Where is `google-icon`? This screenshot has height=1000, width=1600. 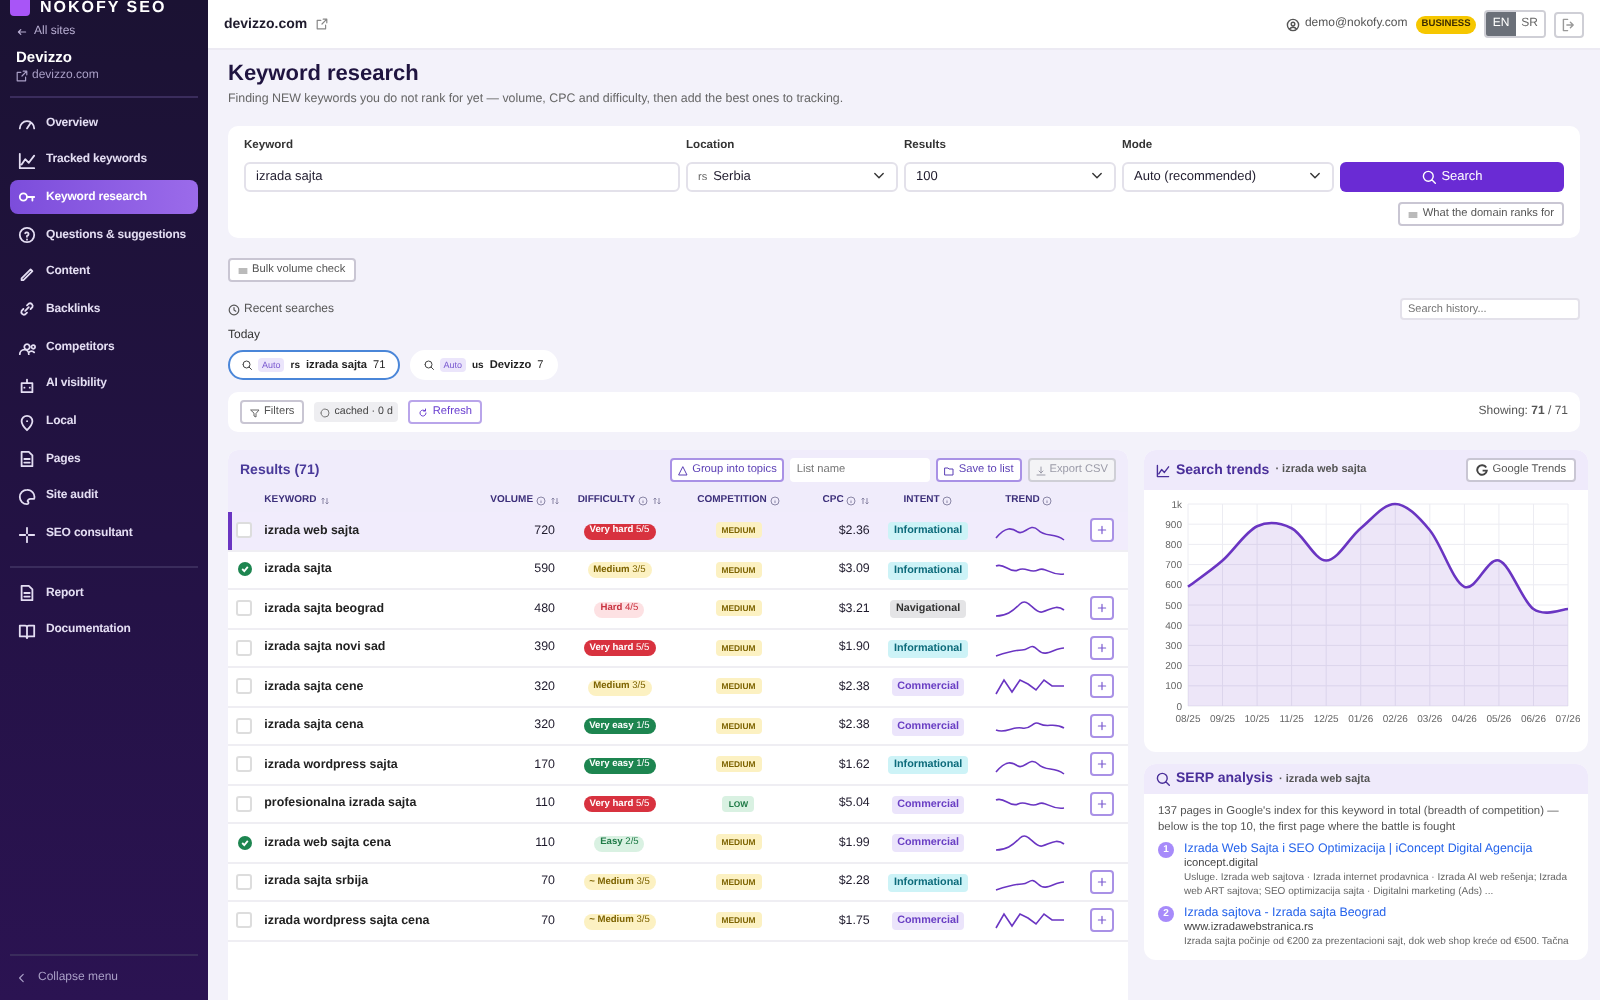 google-icon is located at coordinates (1482, 470).